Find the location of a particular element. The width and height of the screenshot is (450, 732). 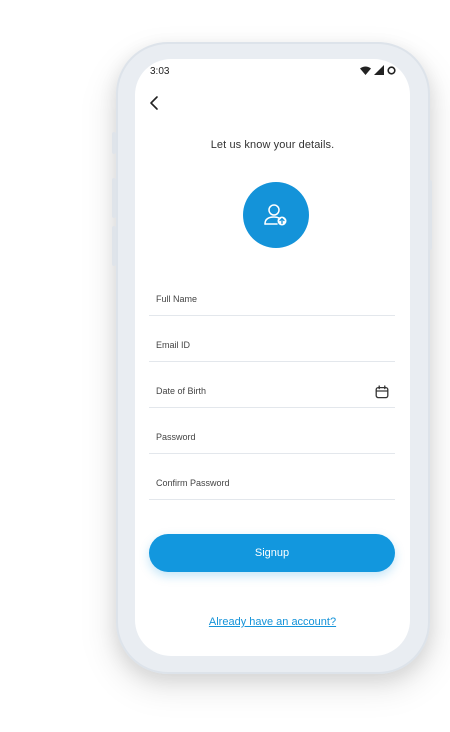

status-bar: 3:03 is located at coordinates (272, 71).